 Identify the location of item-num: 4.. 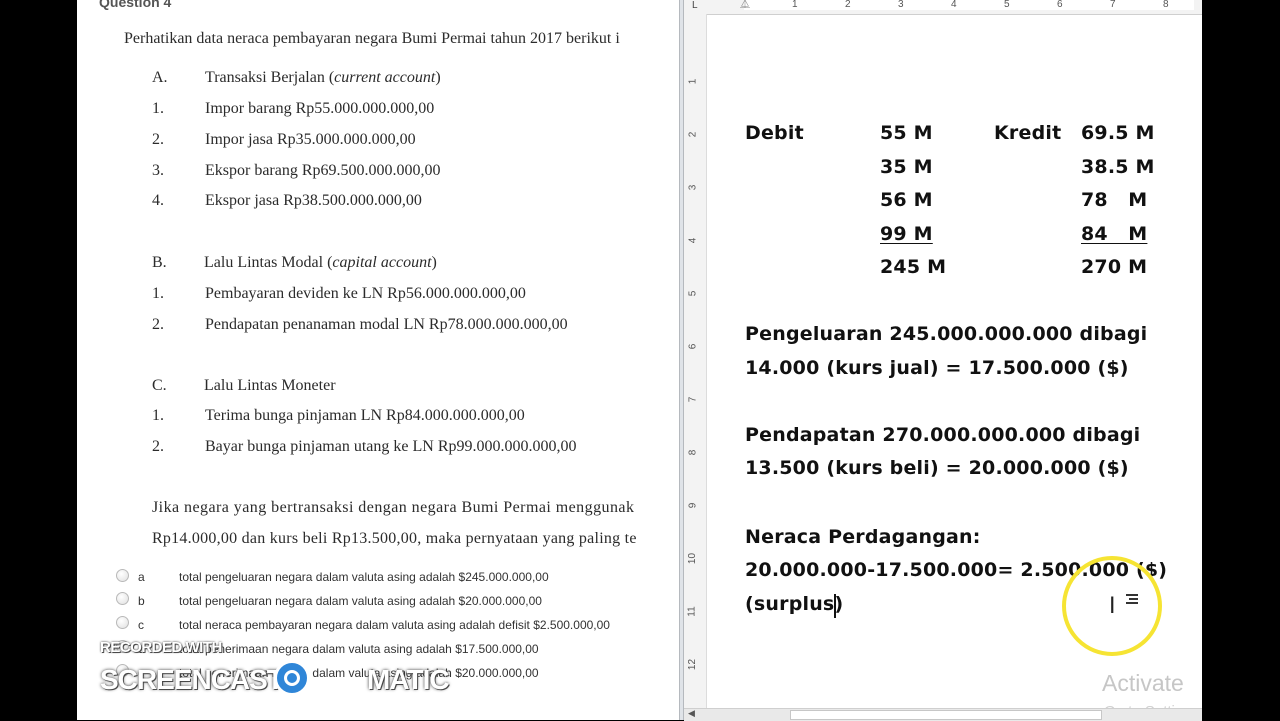
(158, 200).